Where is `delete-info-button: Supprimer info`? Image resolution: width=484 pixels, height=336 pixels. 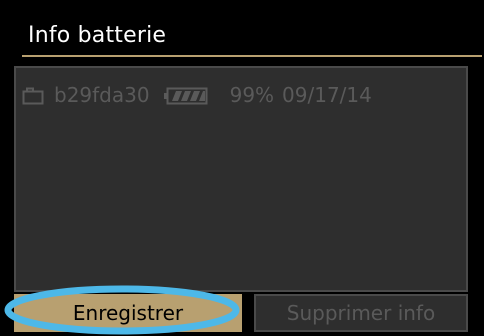 delete-info-button: Supprimer info is located at coordinates (361, 313).